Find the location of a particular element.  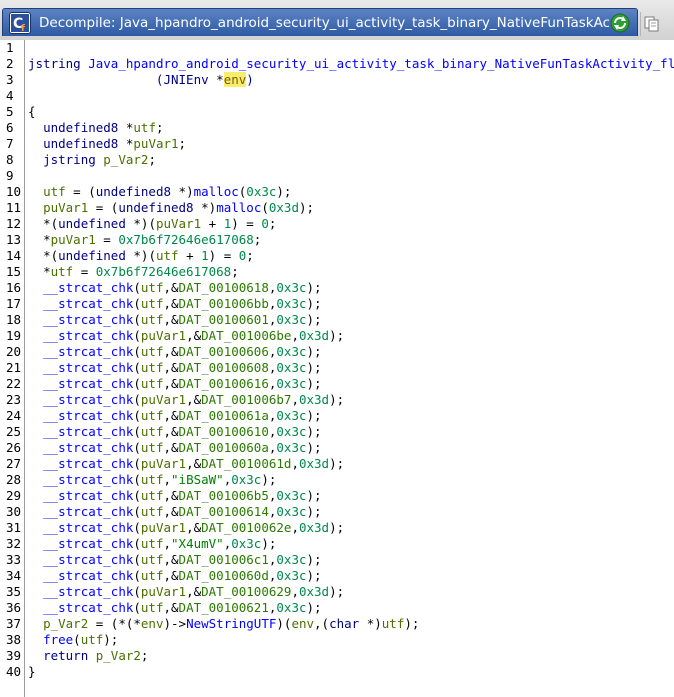

code-line: __strcat_chk(utf,"iBSaW",0x3c); is located at coordinates (348, 480).